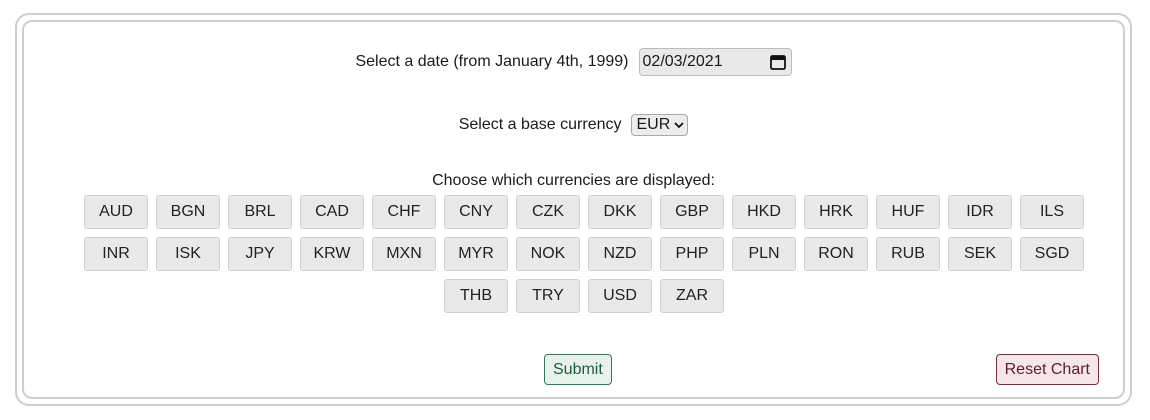  Describe the element at coordinates (1047, 369) in the screenshot. I see `reset-chart-button: Reset Chart` at that location.